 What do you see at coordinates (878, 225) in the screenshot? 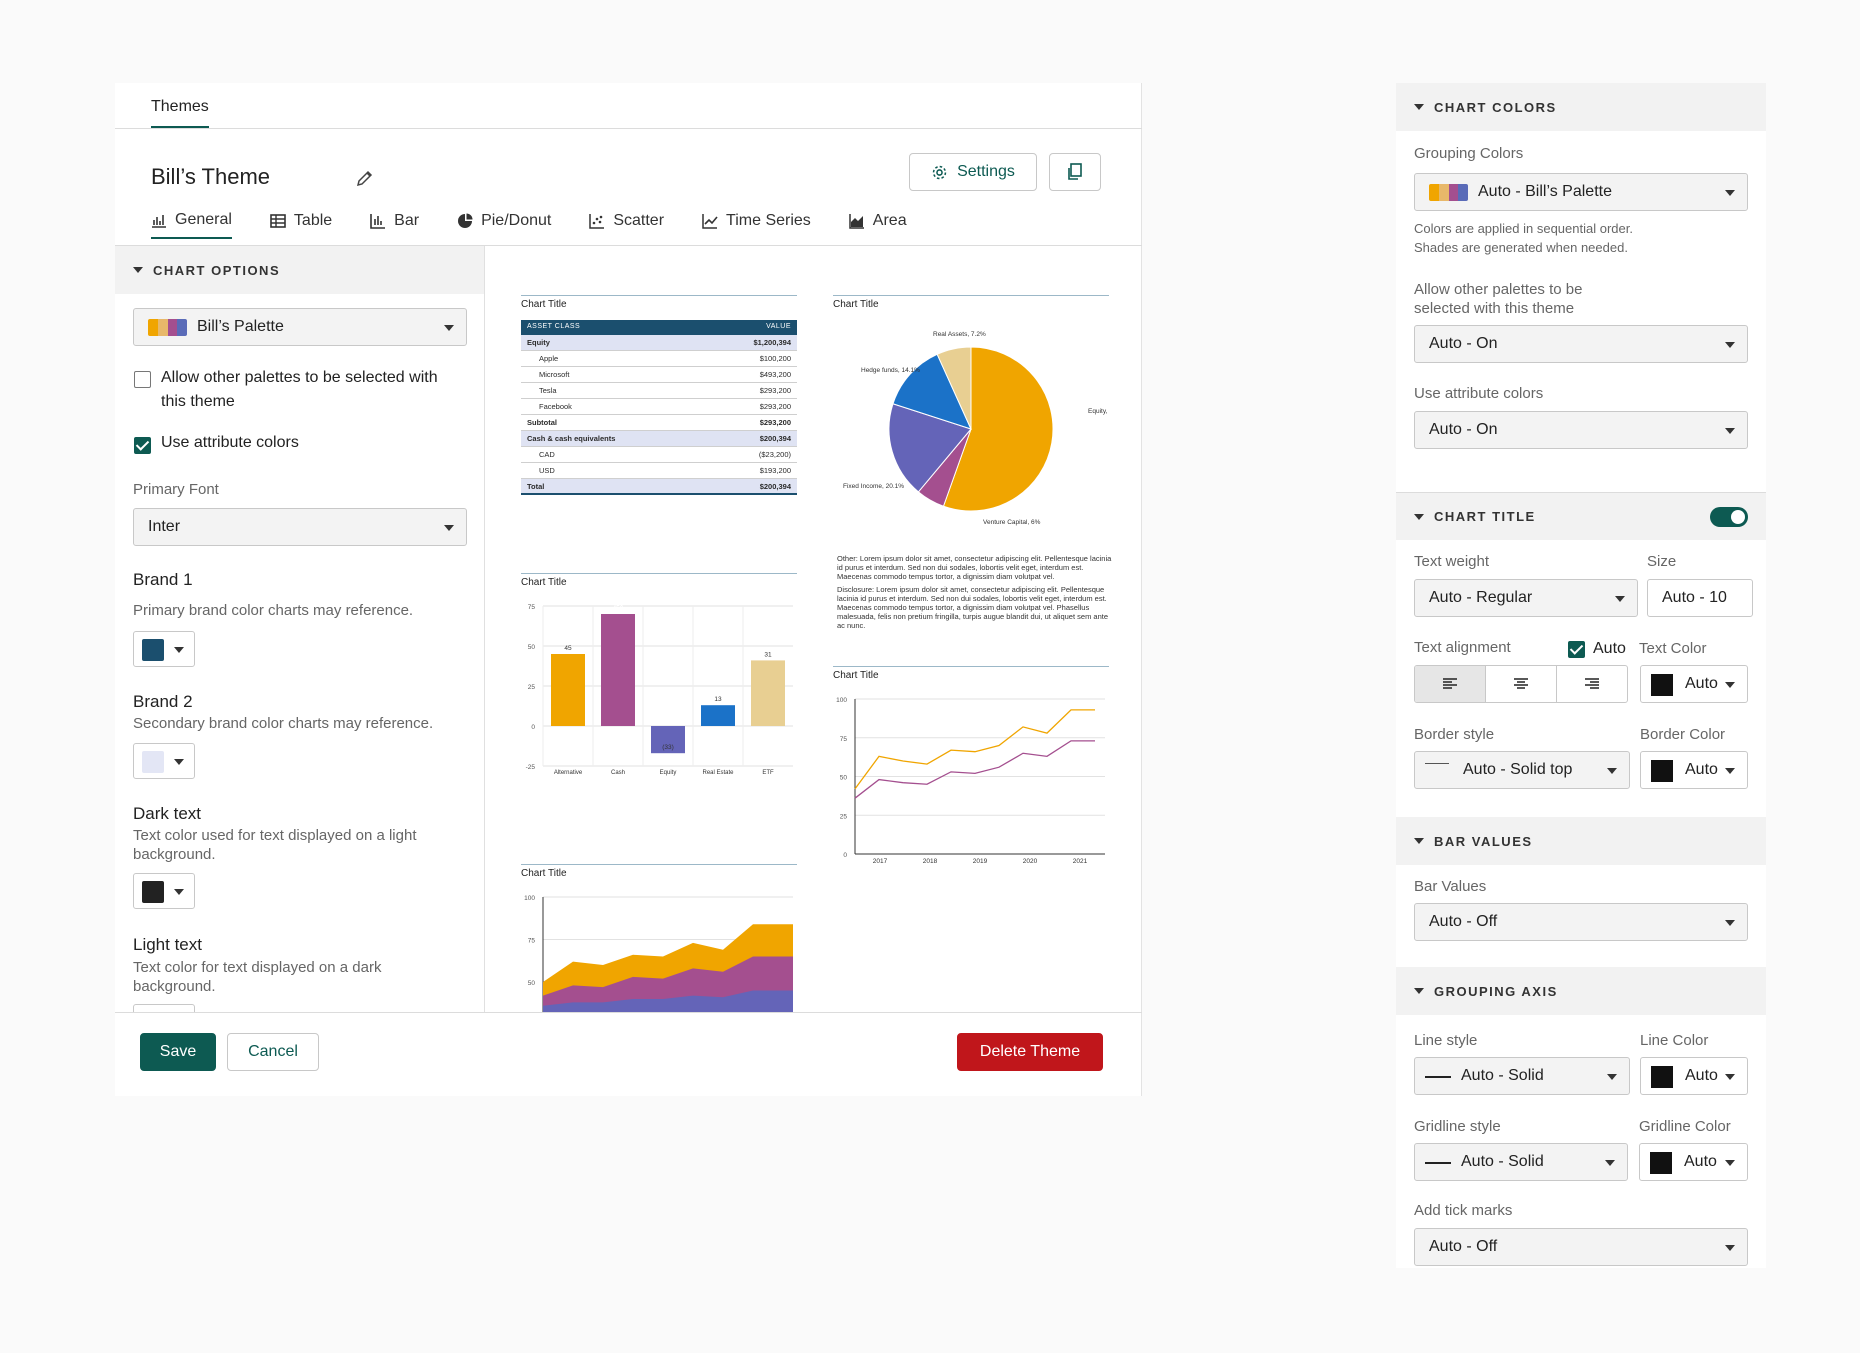
I see `tab-area: Area` at bounding box center [878, 225].